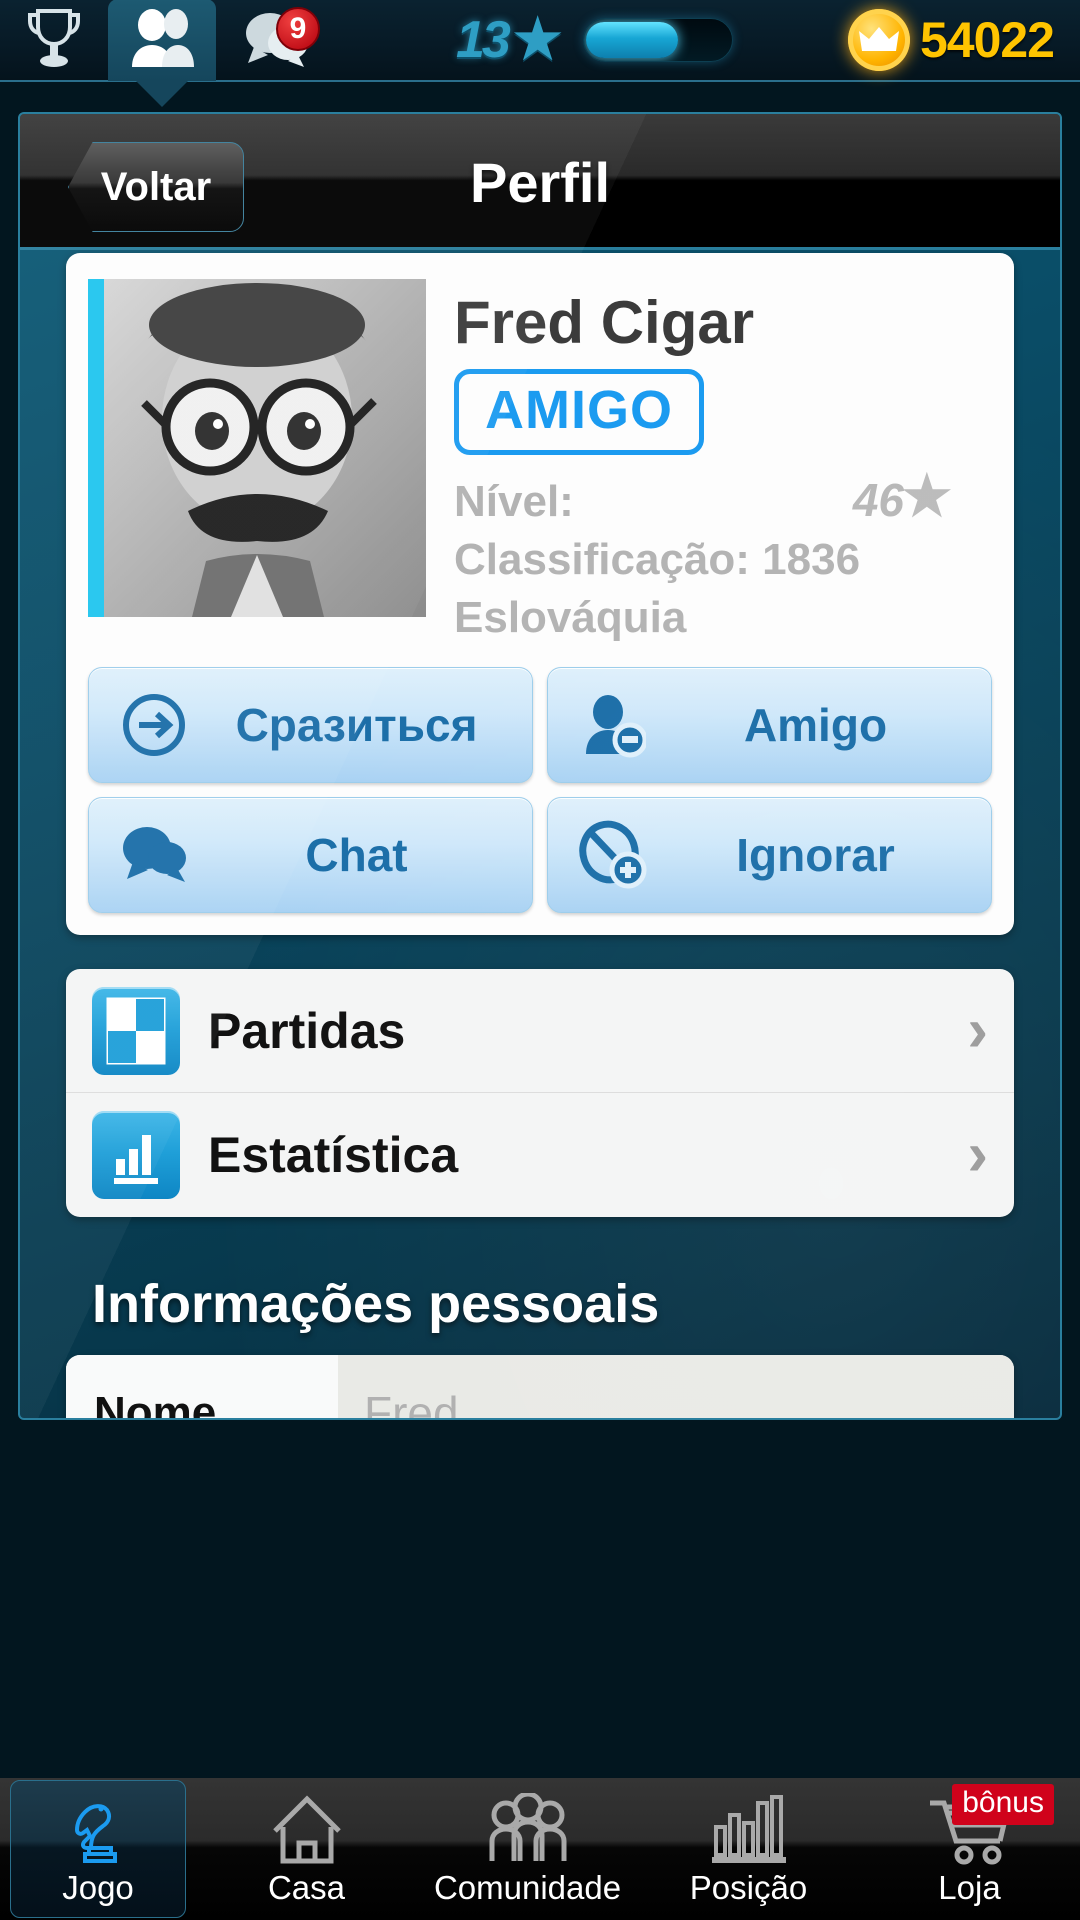 Image resolution: width=1080 pixels, height=1920 pixels. What do you see at coordinates (356, 725) in the screenshot?
I see `play-button-label: Сразиться` at bounding box center [356, 725].